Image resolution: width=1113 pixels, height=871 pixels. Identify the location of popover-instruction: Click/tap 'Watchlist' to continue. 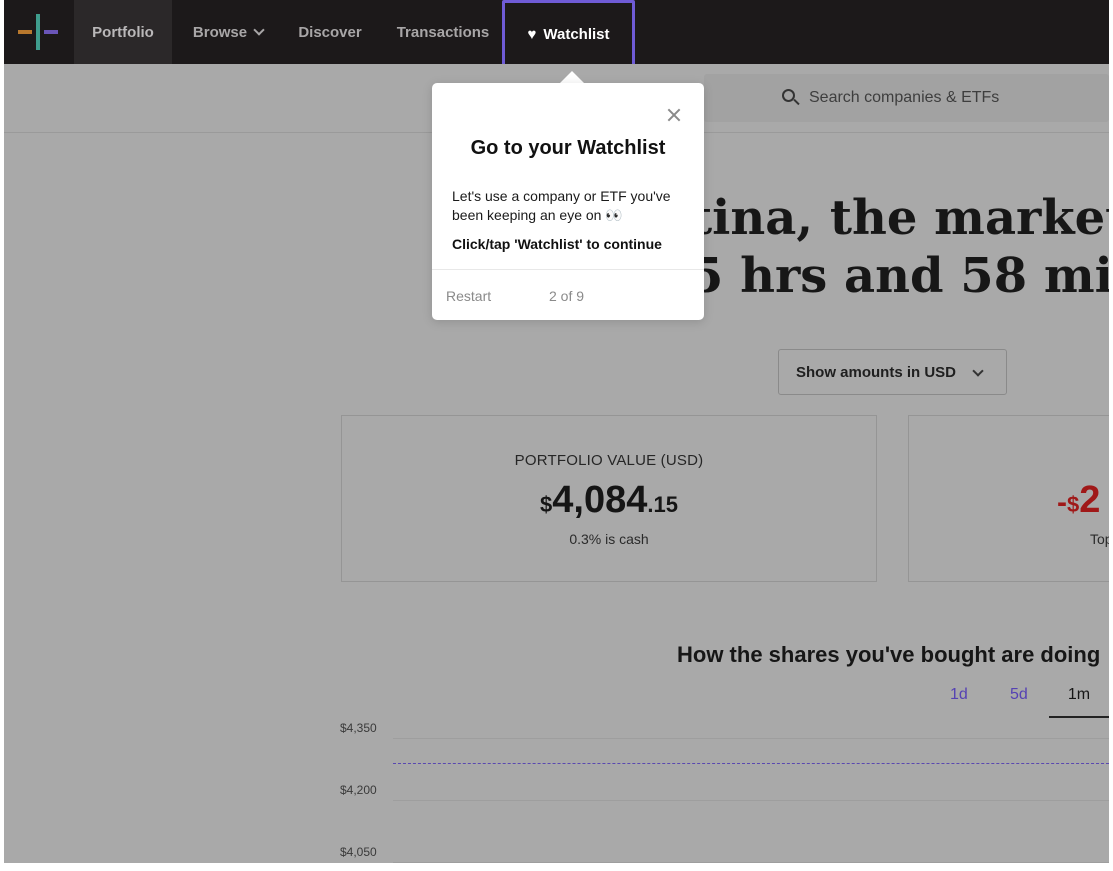
(557, 244).